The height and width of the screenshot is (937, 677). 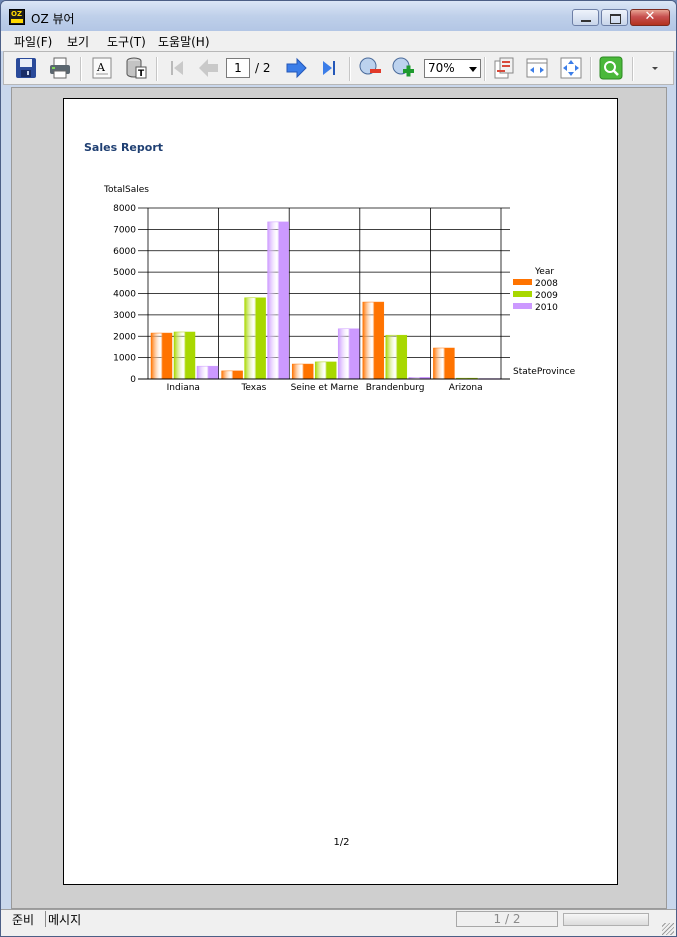 What do you see at coordinates (585, 17) in the screenshot?
I see `minimize-button` at bounding box center [585, 17].